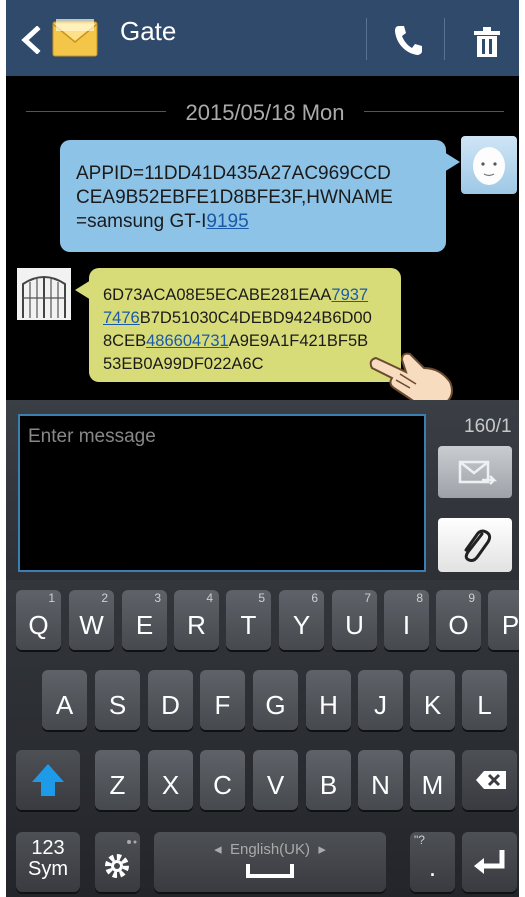  I want to click on key-label: P, so click(510, 625).